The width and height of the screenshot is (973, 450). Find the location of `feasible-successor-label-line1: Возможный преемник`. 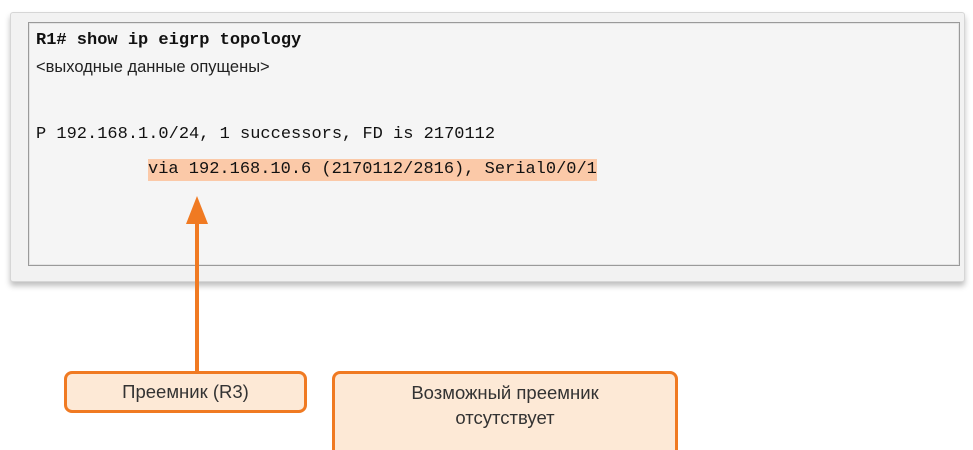

feasible-successor-label-line1: Возможный преемник is located at coordinates (505, 392).